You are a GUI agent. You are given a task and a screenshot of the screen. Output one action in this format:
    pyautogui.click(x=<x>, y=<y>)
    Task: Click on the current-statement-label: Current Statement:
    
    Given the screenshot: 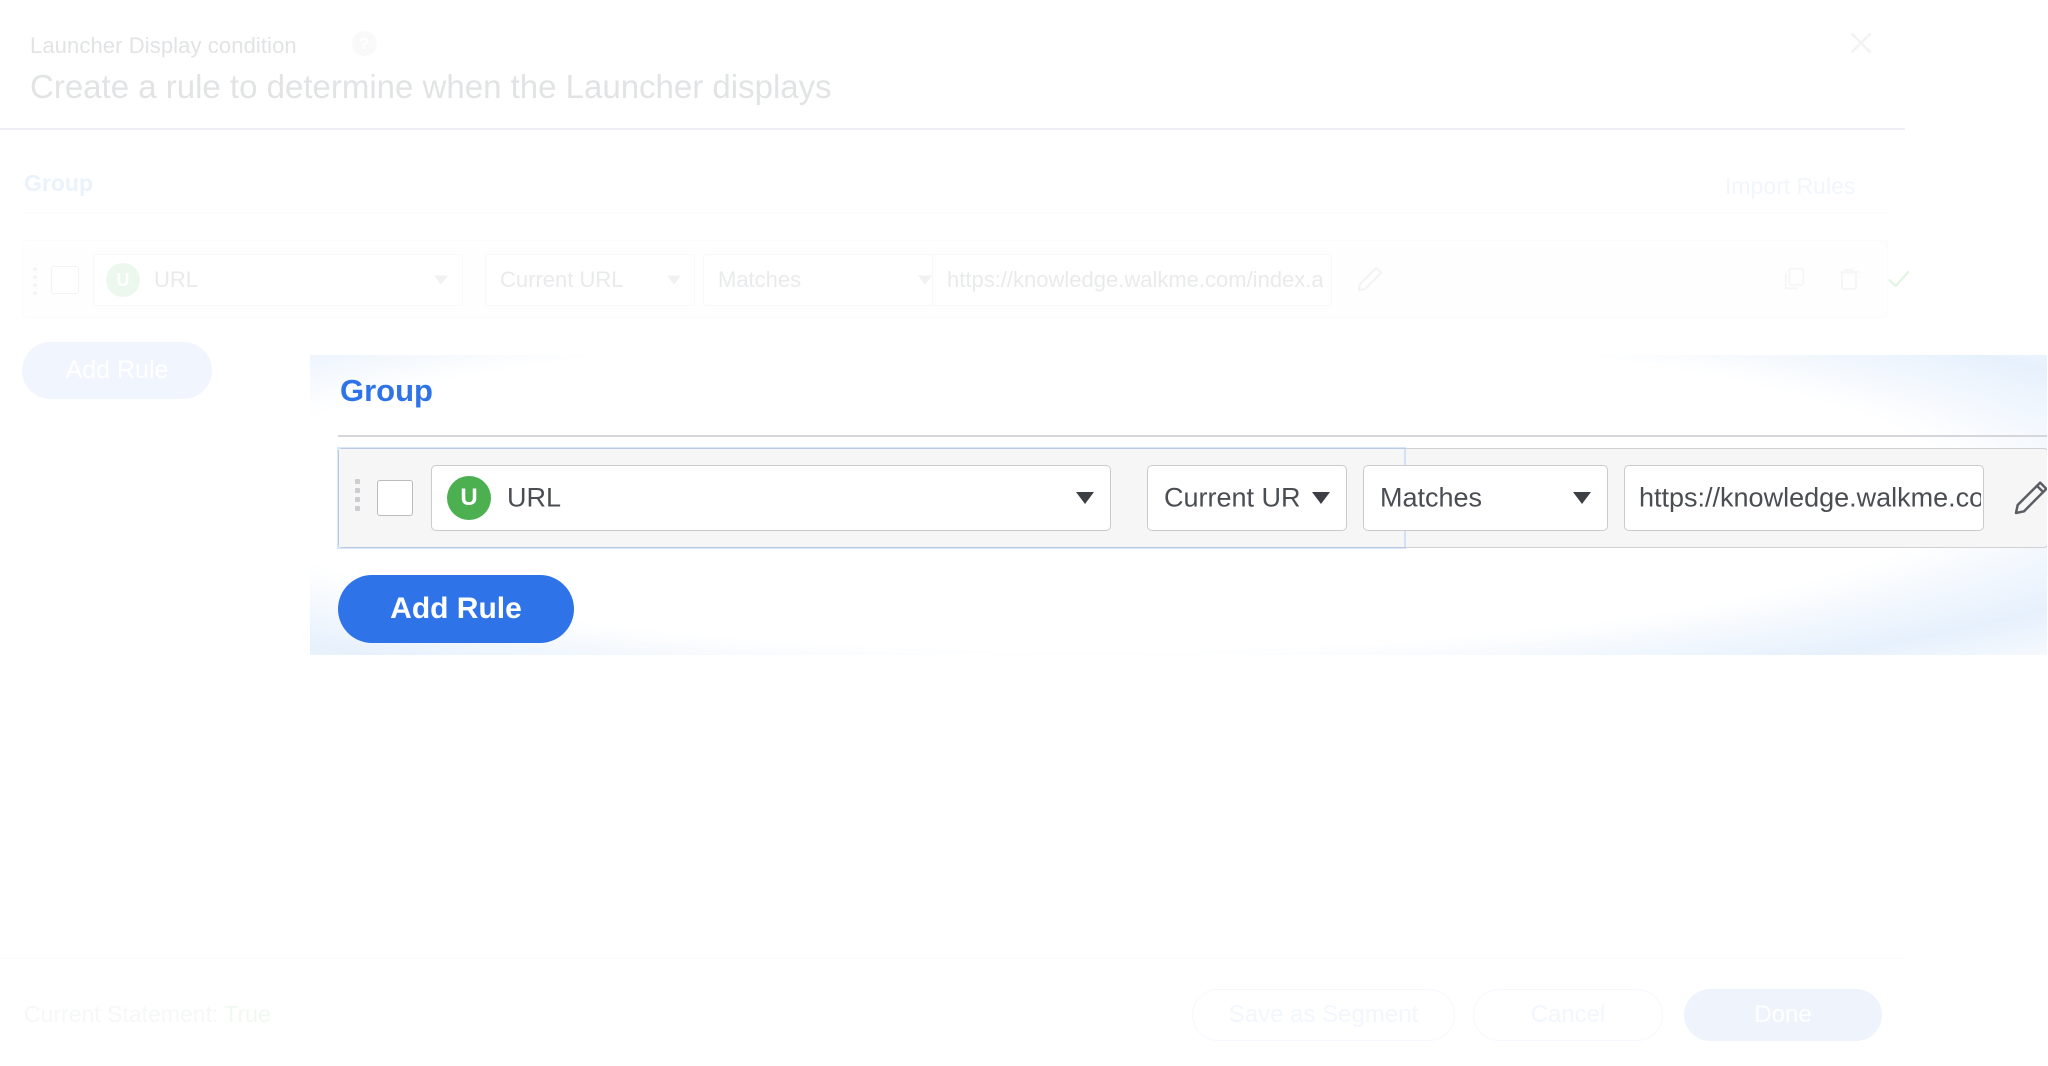 What is the action you would take?
    pyautogui.click(x=124, y=1014)
    